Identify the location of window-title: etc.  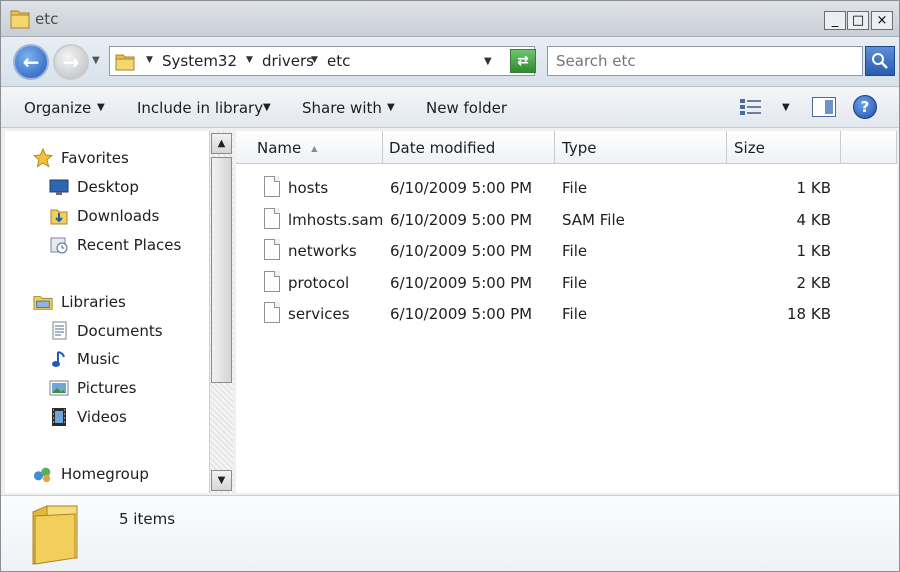
(47, 19).